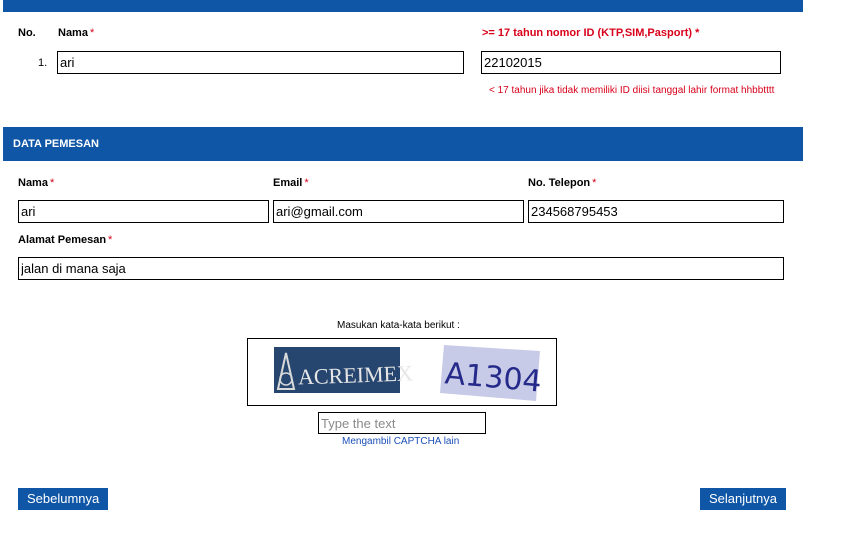 The width and height of the screenshot is (845, 548). I want to click on col-header-no: No., so click(27, 33).